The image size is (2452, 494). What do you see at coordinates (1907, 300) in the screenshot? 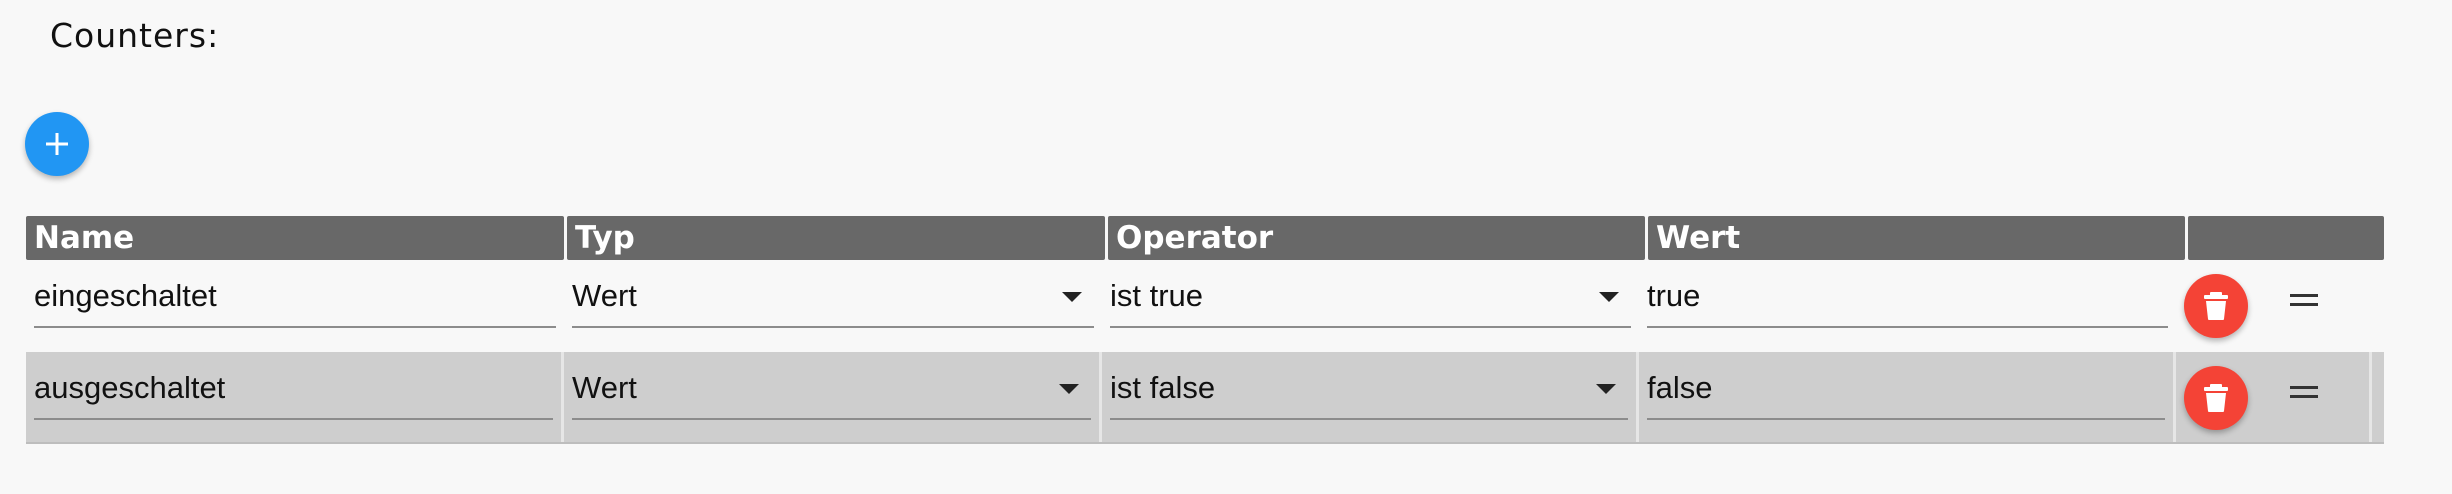
I see `wert-input: true` at bounding box center [1907, 300].